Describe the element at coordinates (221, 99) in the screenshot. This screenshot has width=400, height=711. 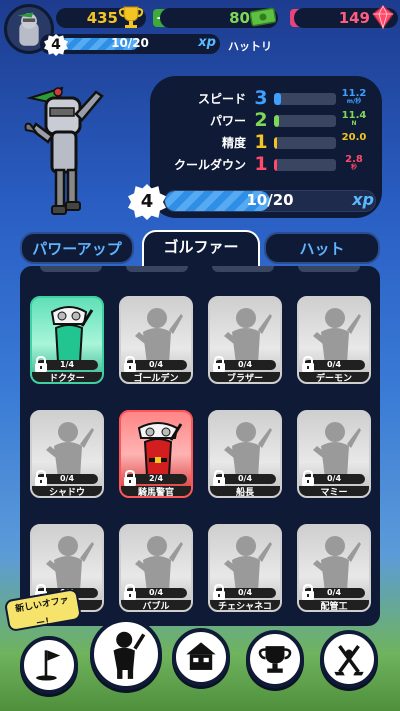
I see `stat-label: スピード` at that location.